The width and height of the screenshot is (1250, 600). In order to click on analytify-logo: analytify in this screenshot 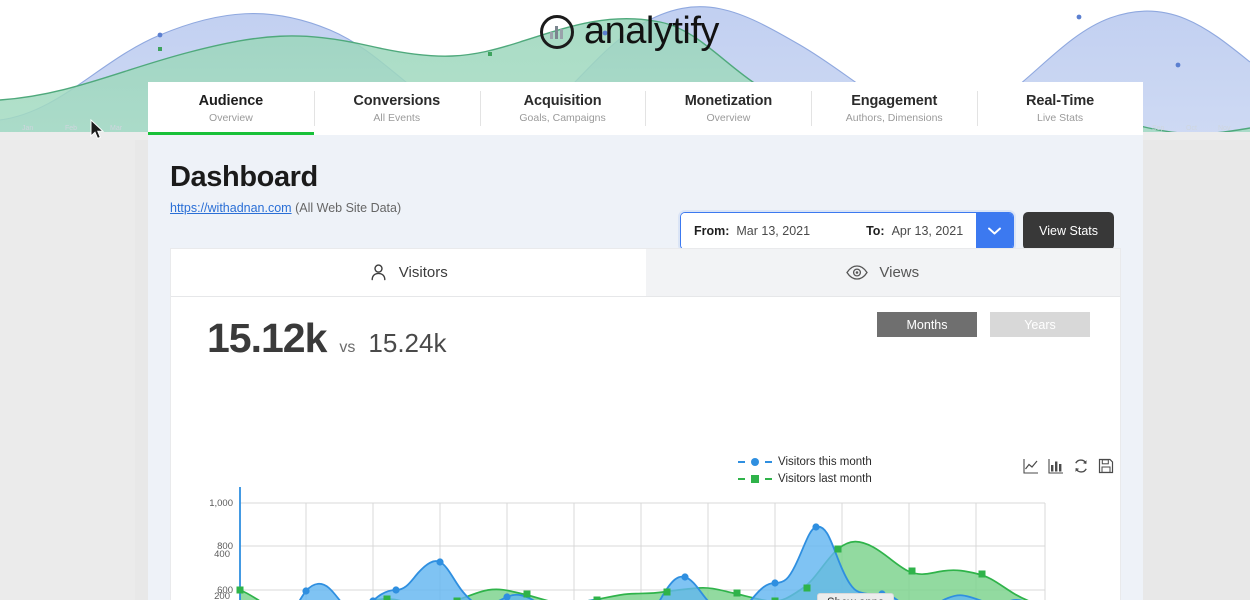, I will do `click(629, 31)`.